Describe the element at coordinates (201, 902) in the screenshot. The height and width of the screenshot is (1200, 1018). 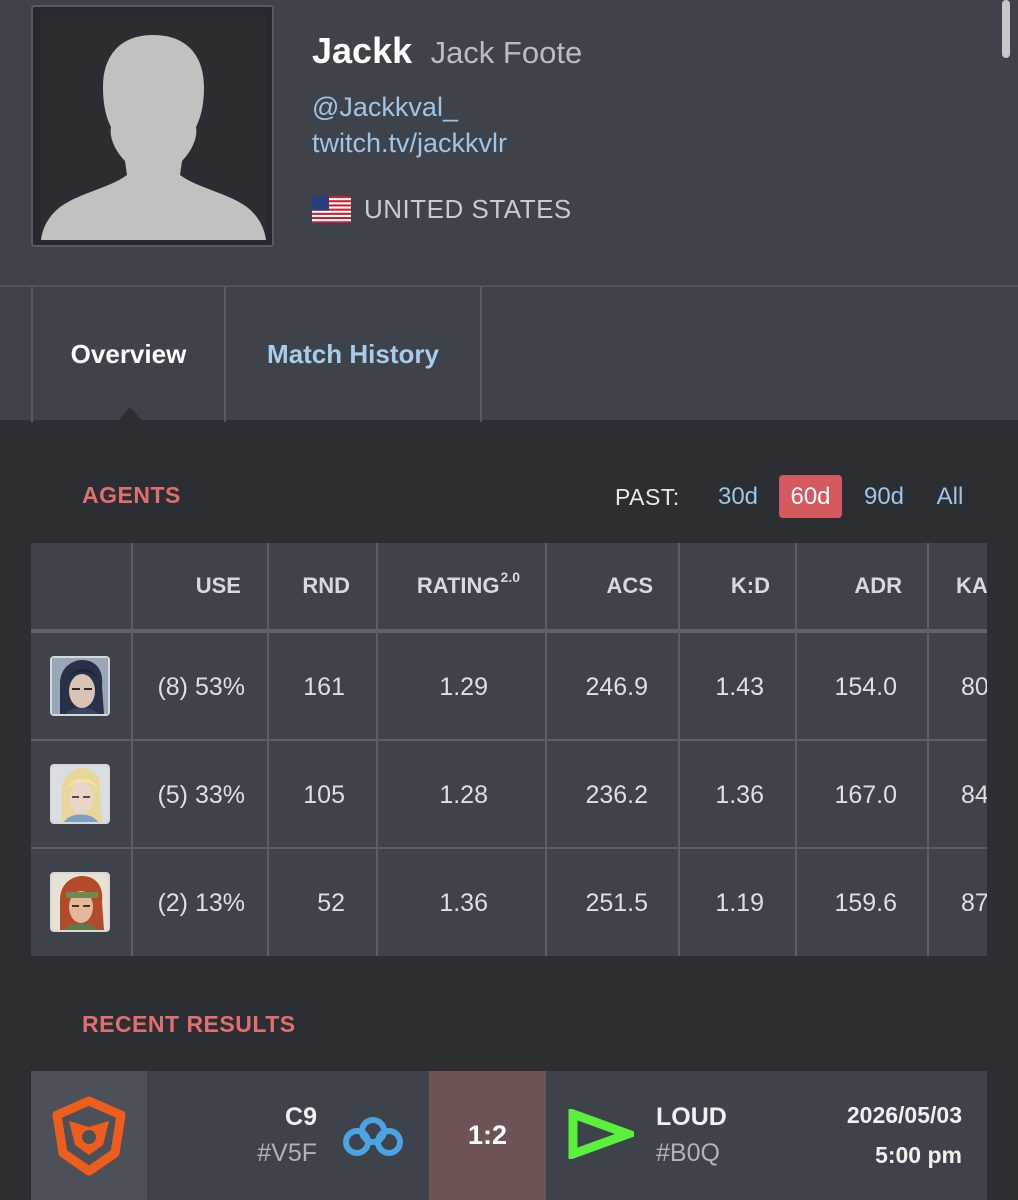
I see `cell-use: (2) 13%` at that location.